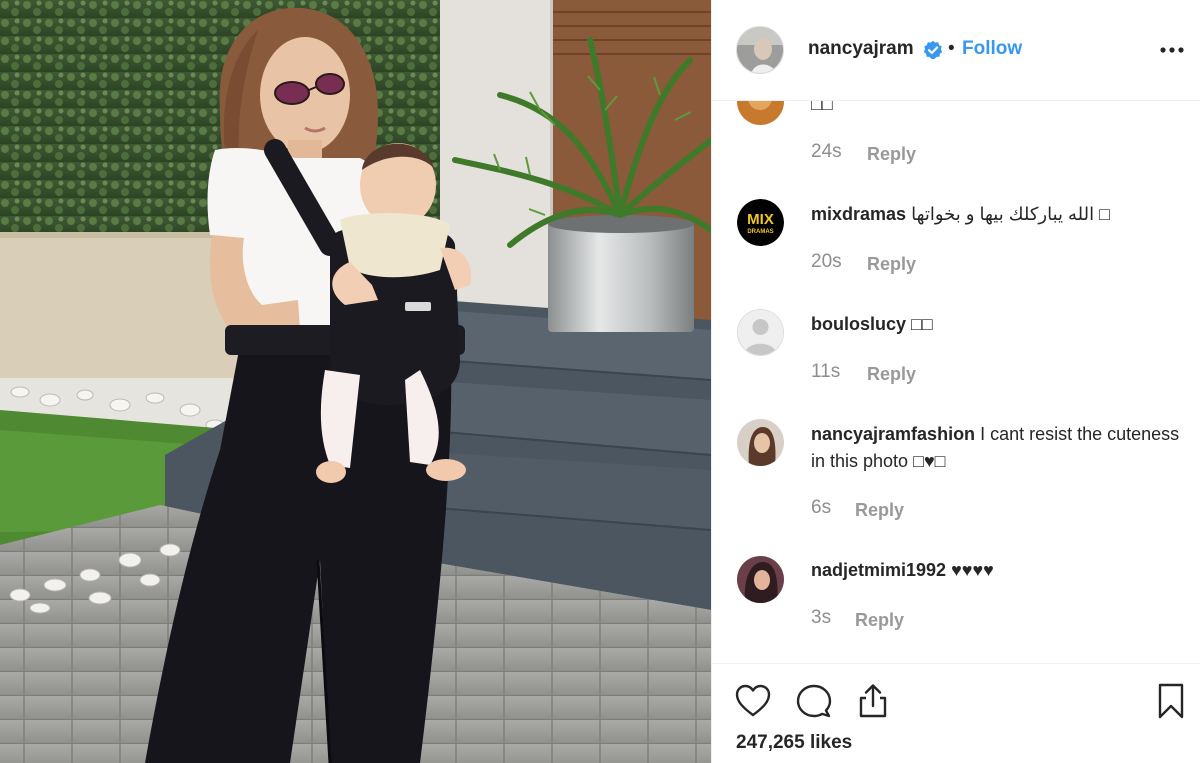  I want to click on more-options-icon, so click(1172, 50).